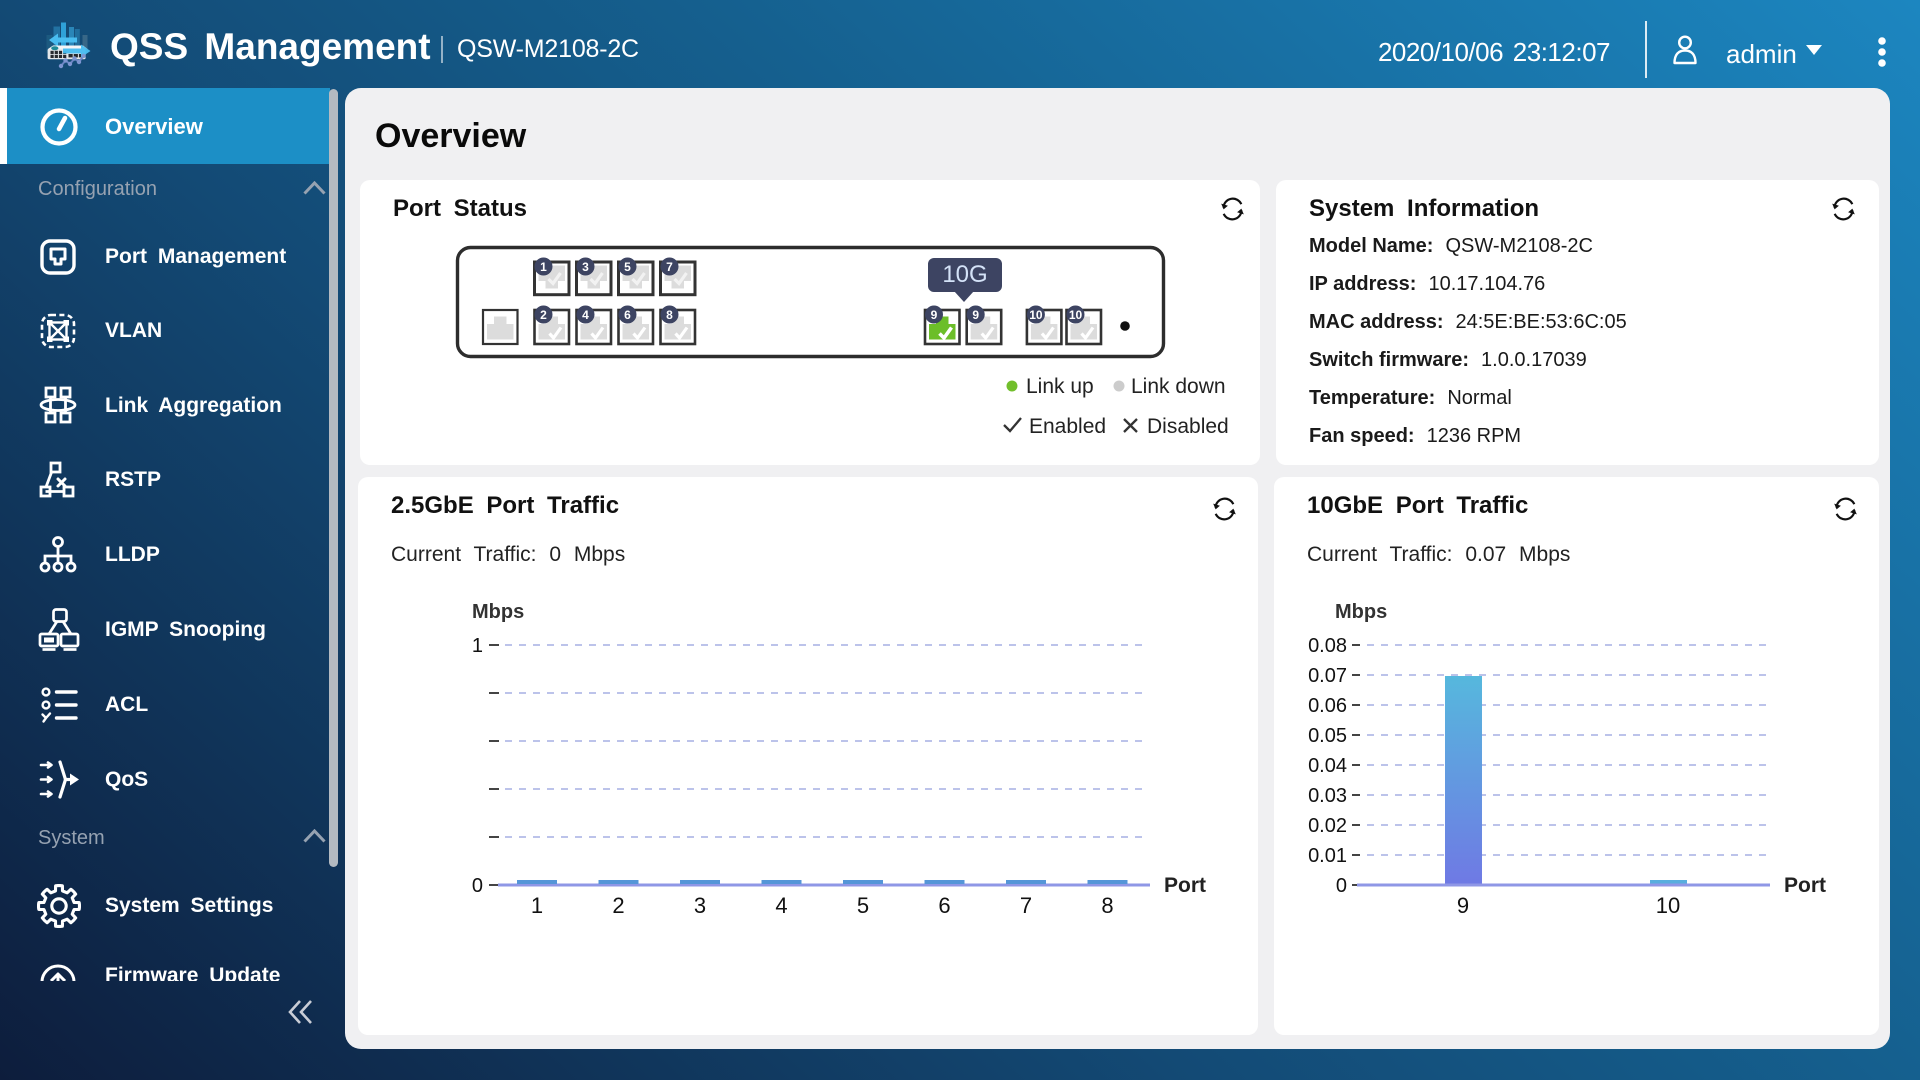 This screenshot has height=1080, width=1920. Describe the element at coordinates (1327, 826) in the screenshot. I see `svg-text: 0.02` at that location.